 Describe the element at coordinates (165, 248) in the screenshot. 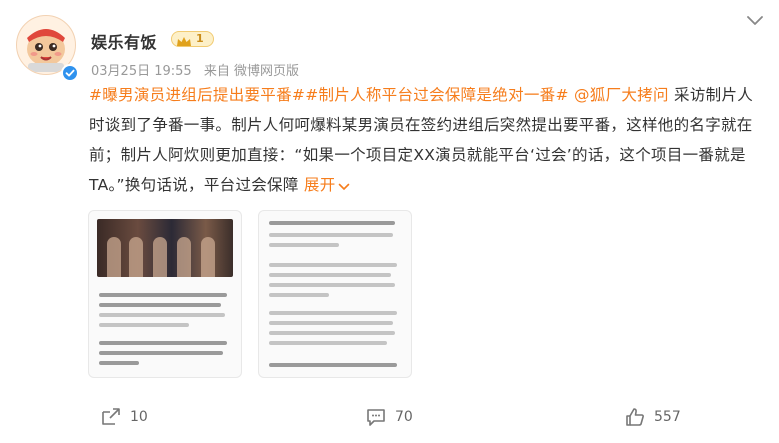

I see `photo` at that location.